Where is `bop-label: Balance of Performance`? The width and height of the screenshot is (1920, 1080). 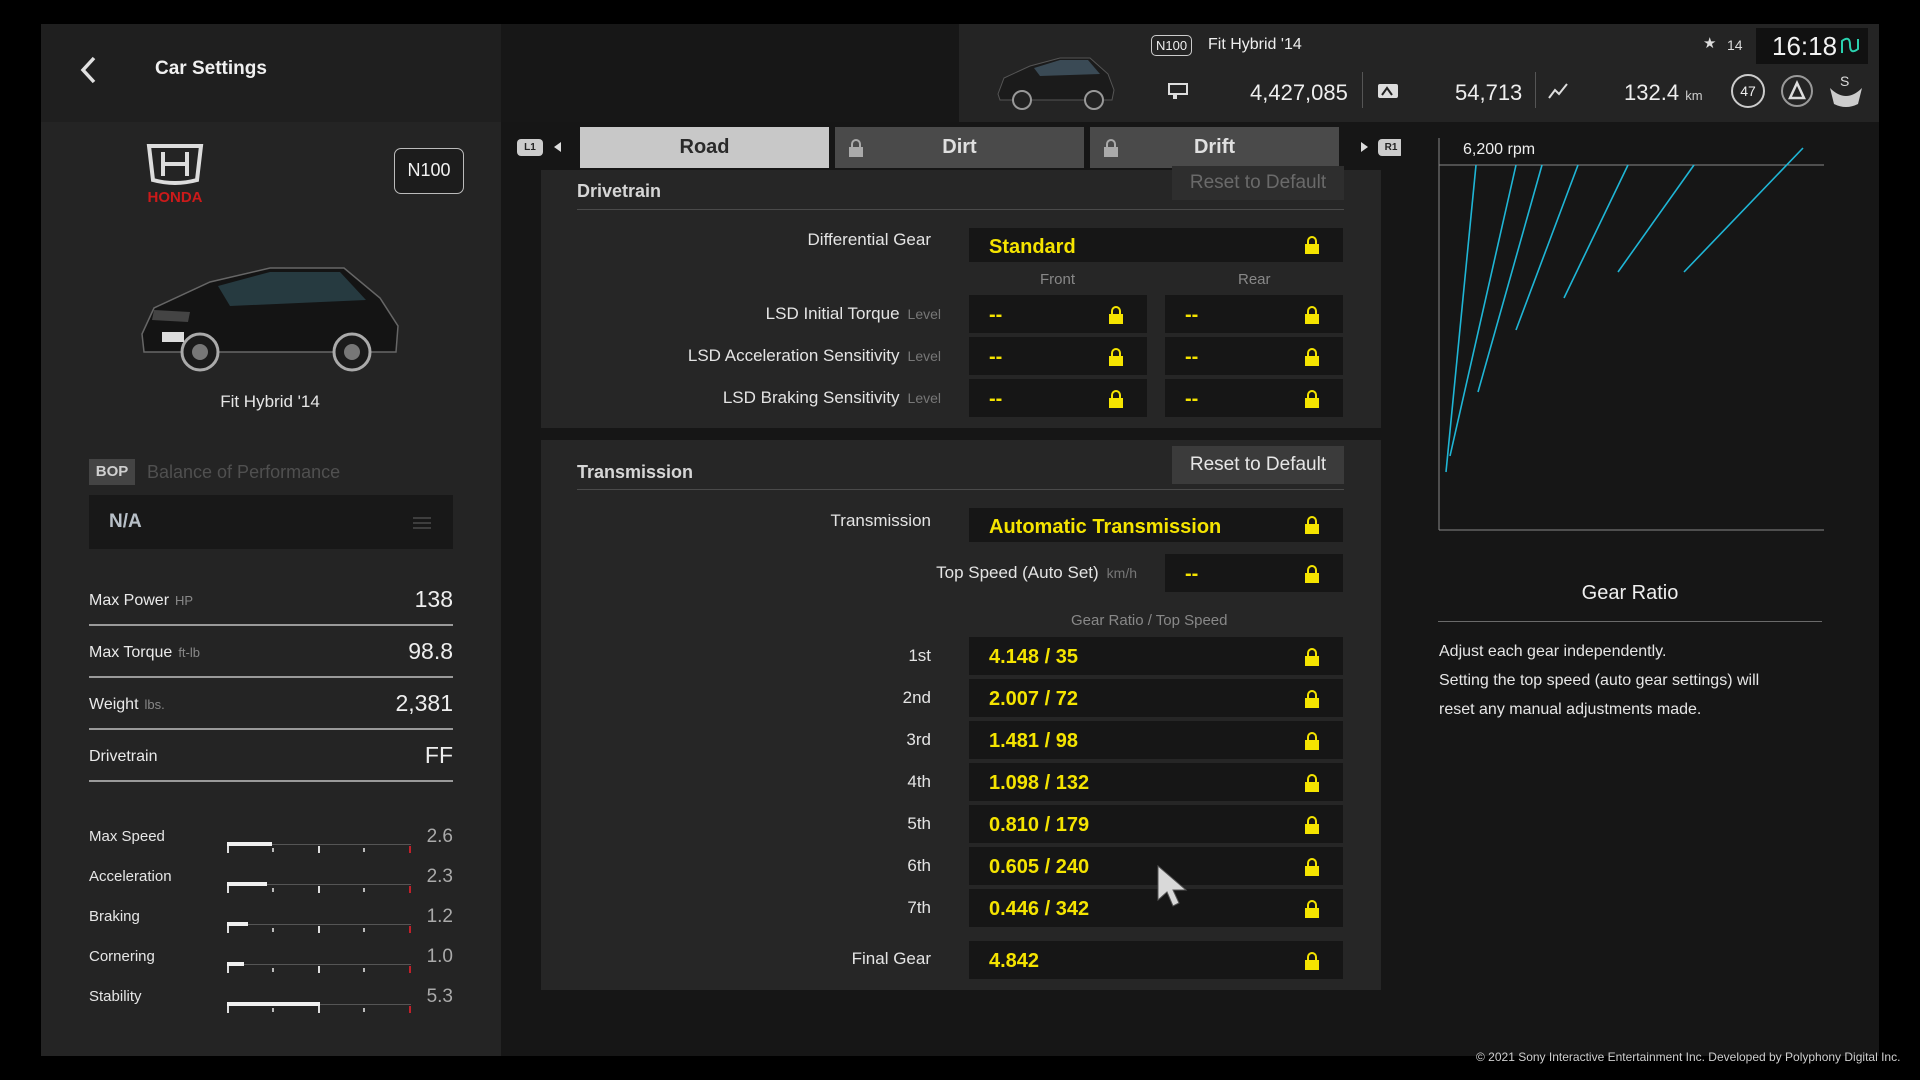
bop-label: Balance of Performance is located at coordinates (244, 472).